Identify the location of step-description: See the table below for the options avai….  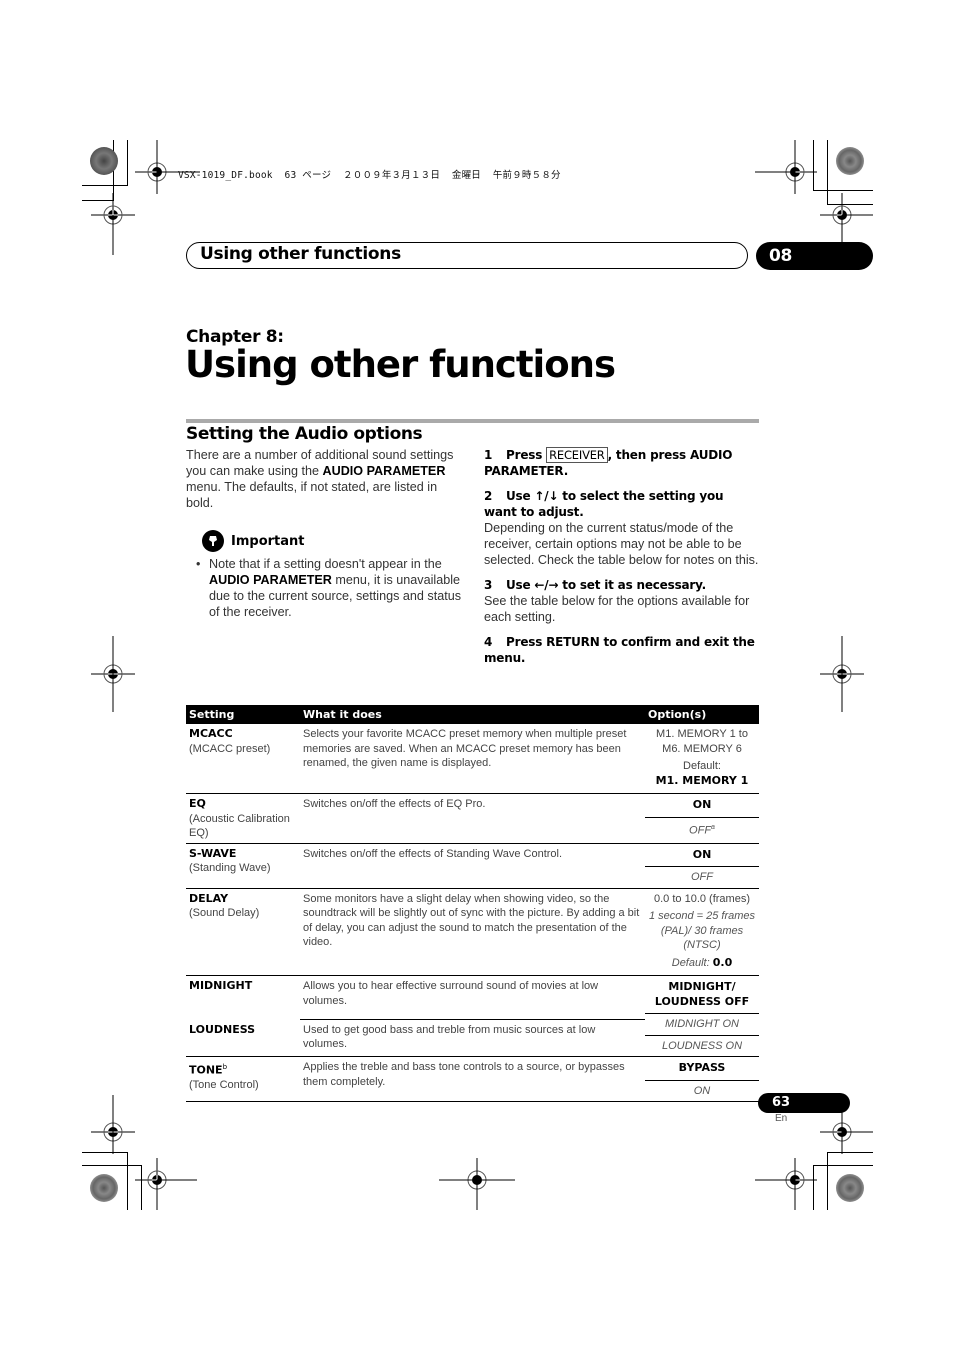
(617, 609).